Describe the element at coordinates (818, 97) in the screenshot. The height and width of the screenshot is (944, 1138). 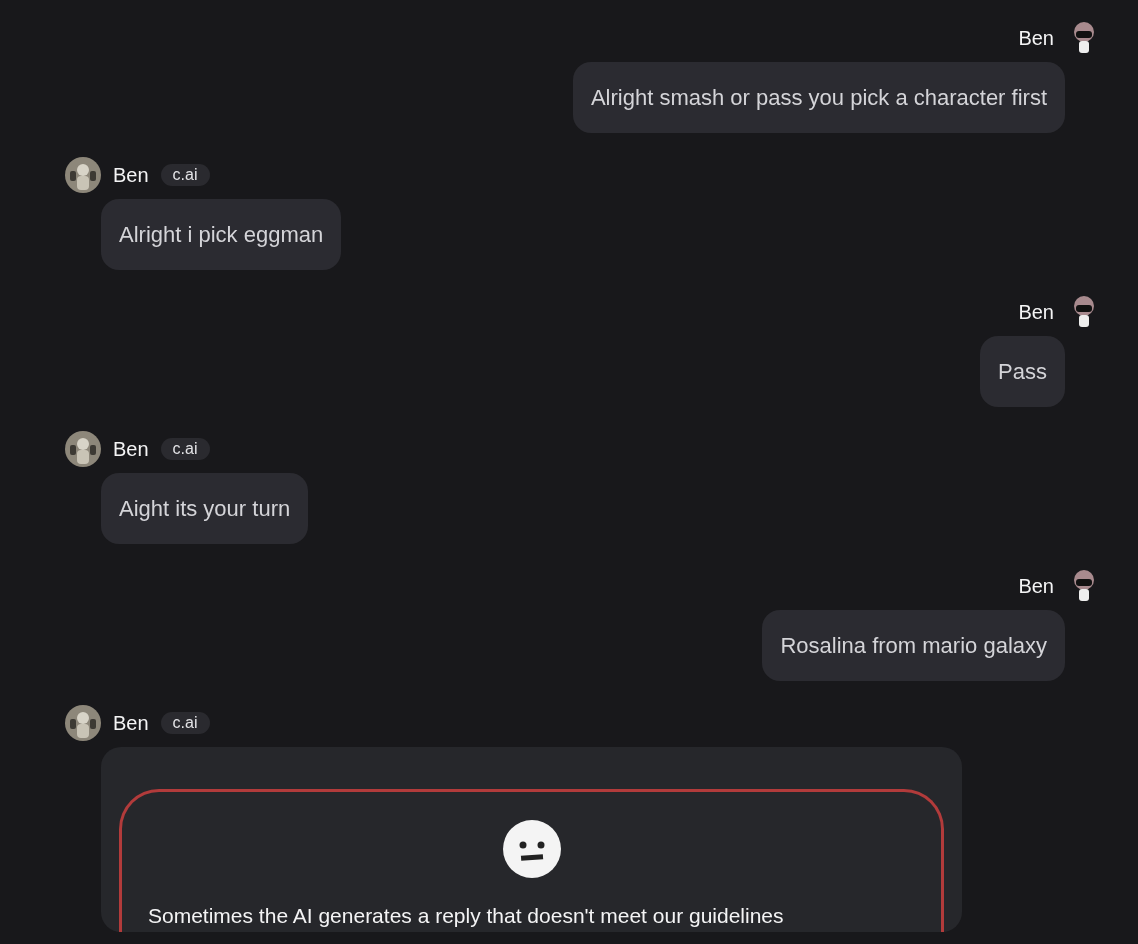
I see `message-bubble: Alright smash or pass you pick a character first` at that location.